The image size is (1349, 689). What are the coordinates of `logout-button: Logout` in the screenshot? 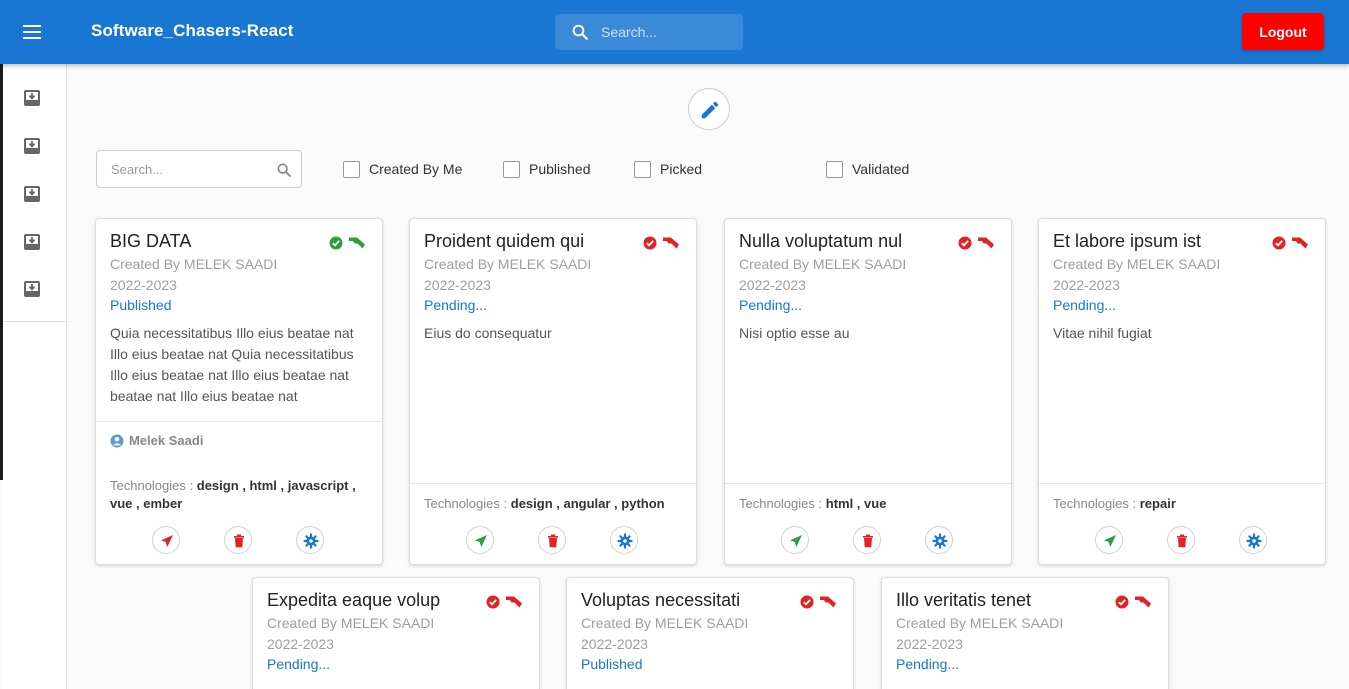 It's located at (1283, 31).